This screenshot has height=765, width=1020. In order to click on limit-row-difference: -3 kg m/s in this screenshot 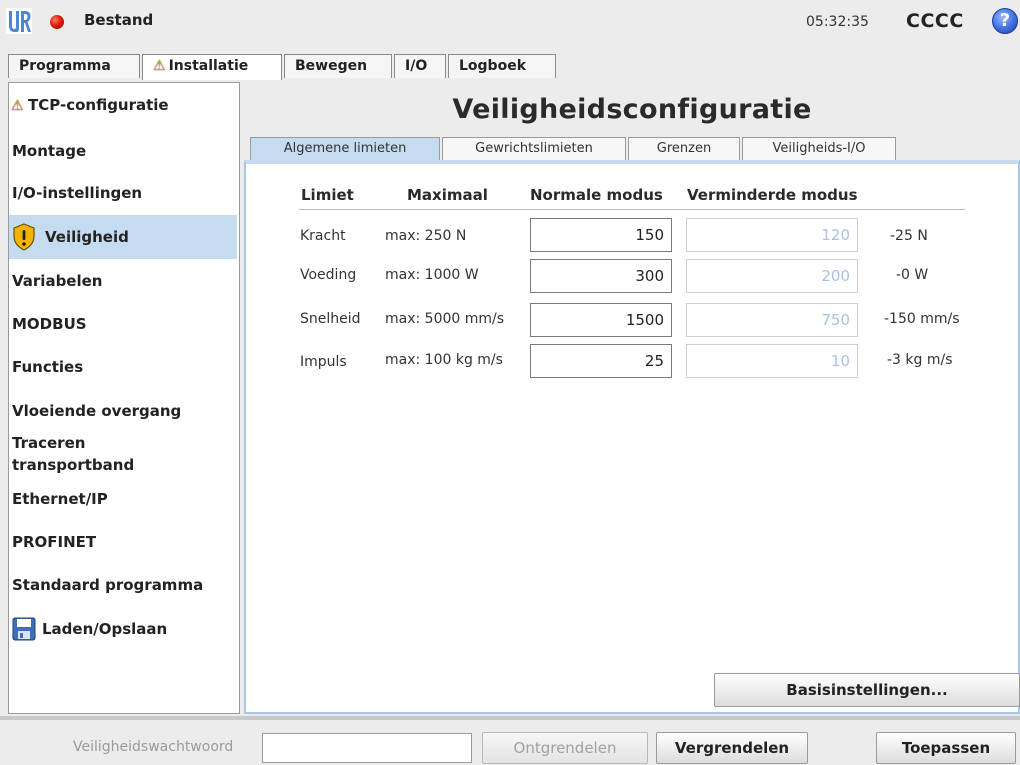, I will do `click(920, 360)`.